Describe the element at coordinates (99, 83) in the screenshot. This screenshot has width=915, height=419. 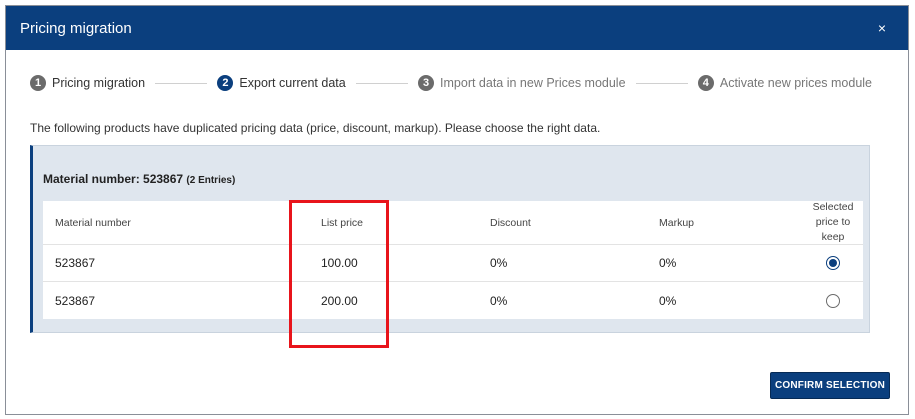
I see `step-label: Pricing migration` at that location.